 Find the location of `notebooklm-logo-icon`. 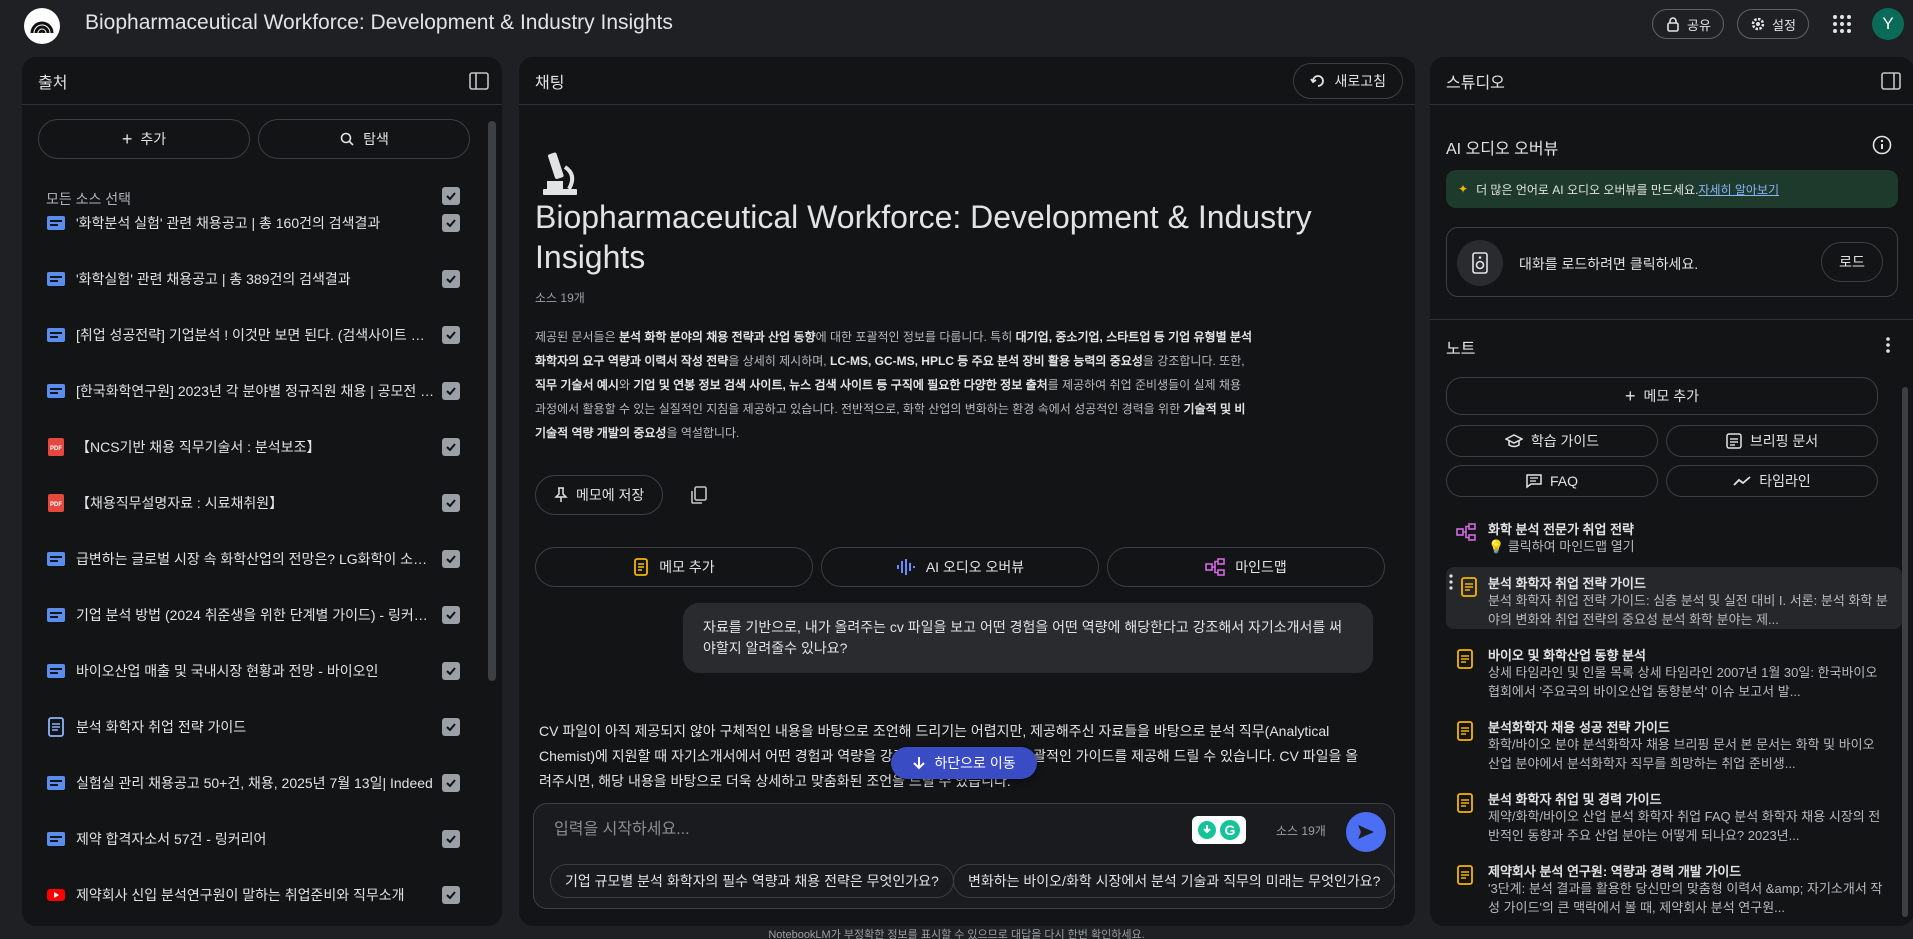

notebooklm-logo-icon is located at coordinates (42, 26).